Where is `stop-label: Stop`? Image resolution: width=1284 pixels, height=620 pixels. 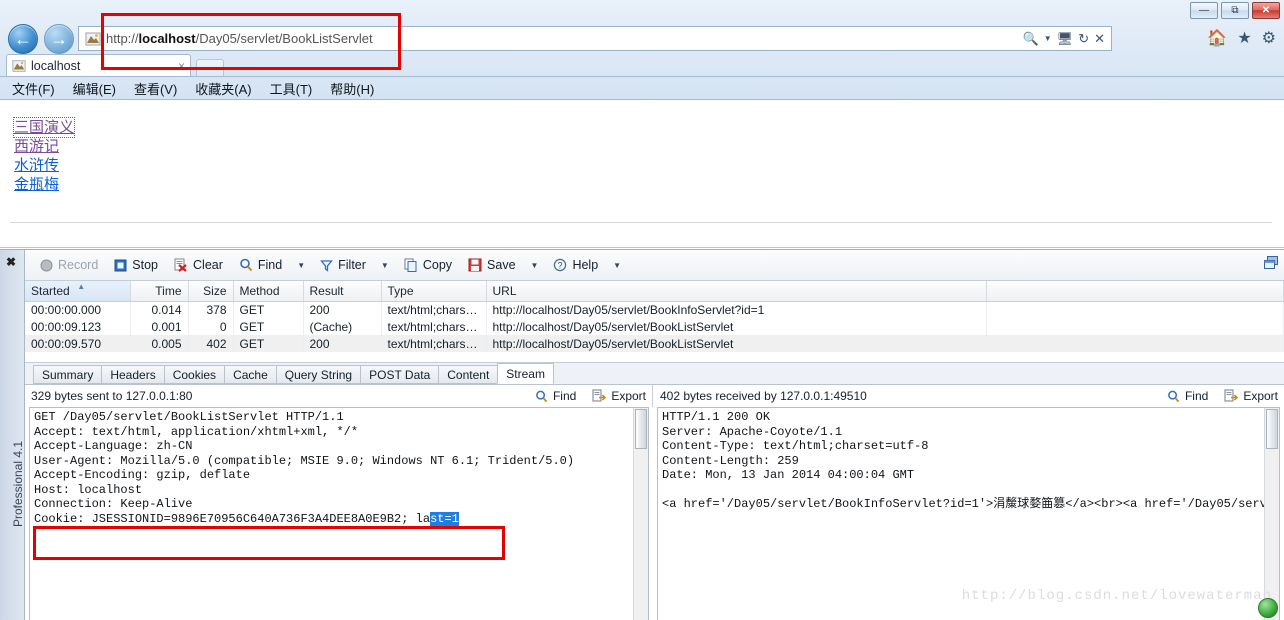 stop-label: Stop is located at coordinates (145, 265).